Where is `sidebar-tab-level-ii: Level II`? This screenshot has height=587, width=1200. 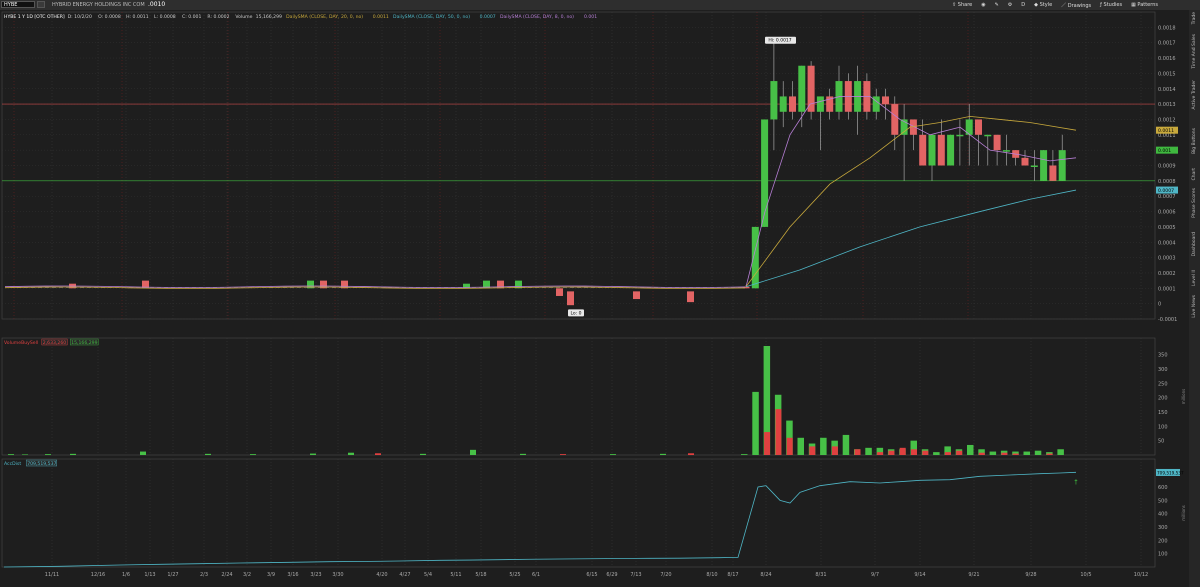 sidebar-tab-level-ii: Level II is located at coordinates (1194, 278).